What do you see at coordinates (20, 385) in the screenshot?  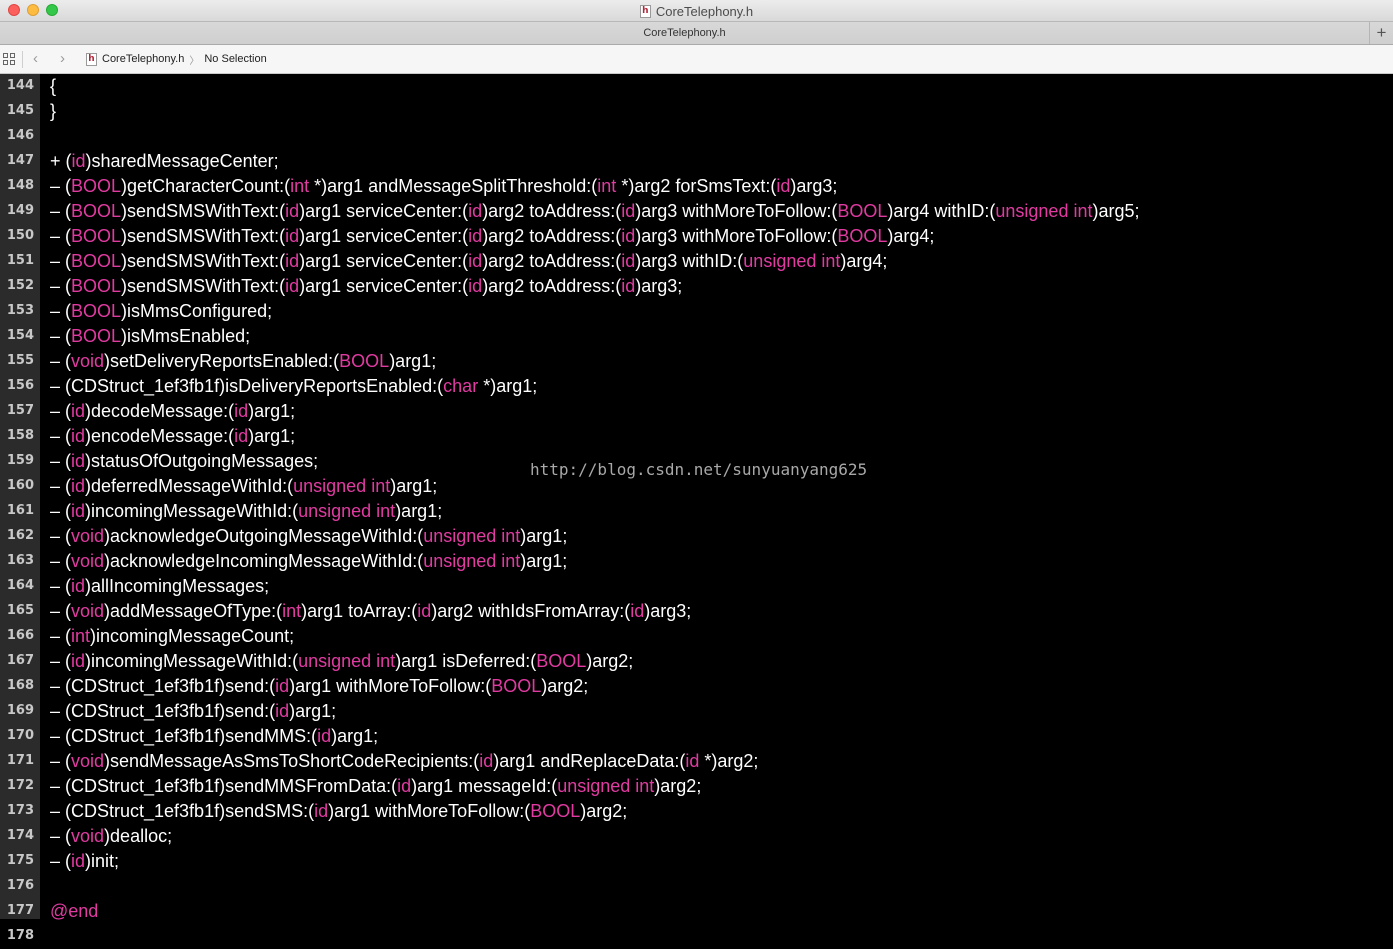 I see `line-number: 156` at bounding box center [20, 385].